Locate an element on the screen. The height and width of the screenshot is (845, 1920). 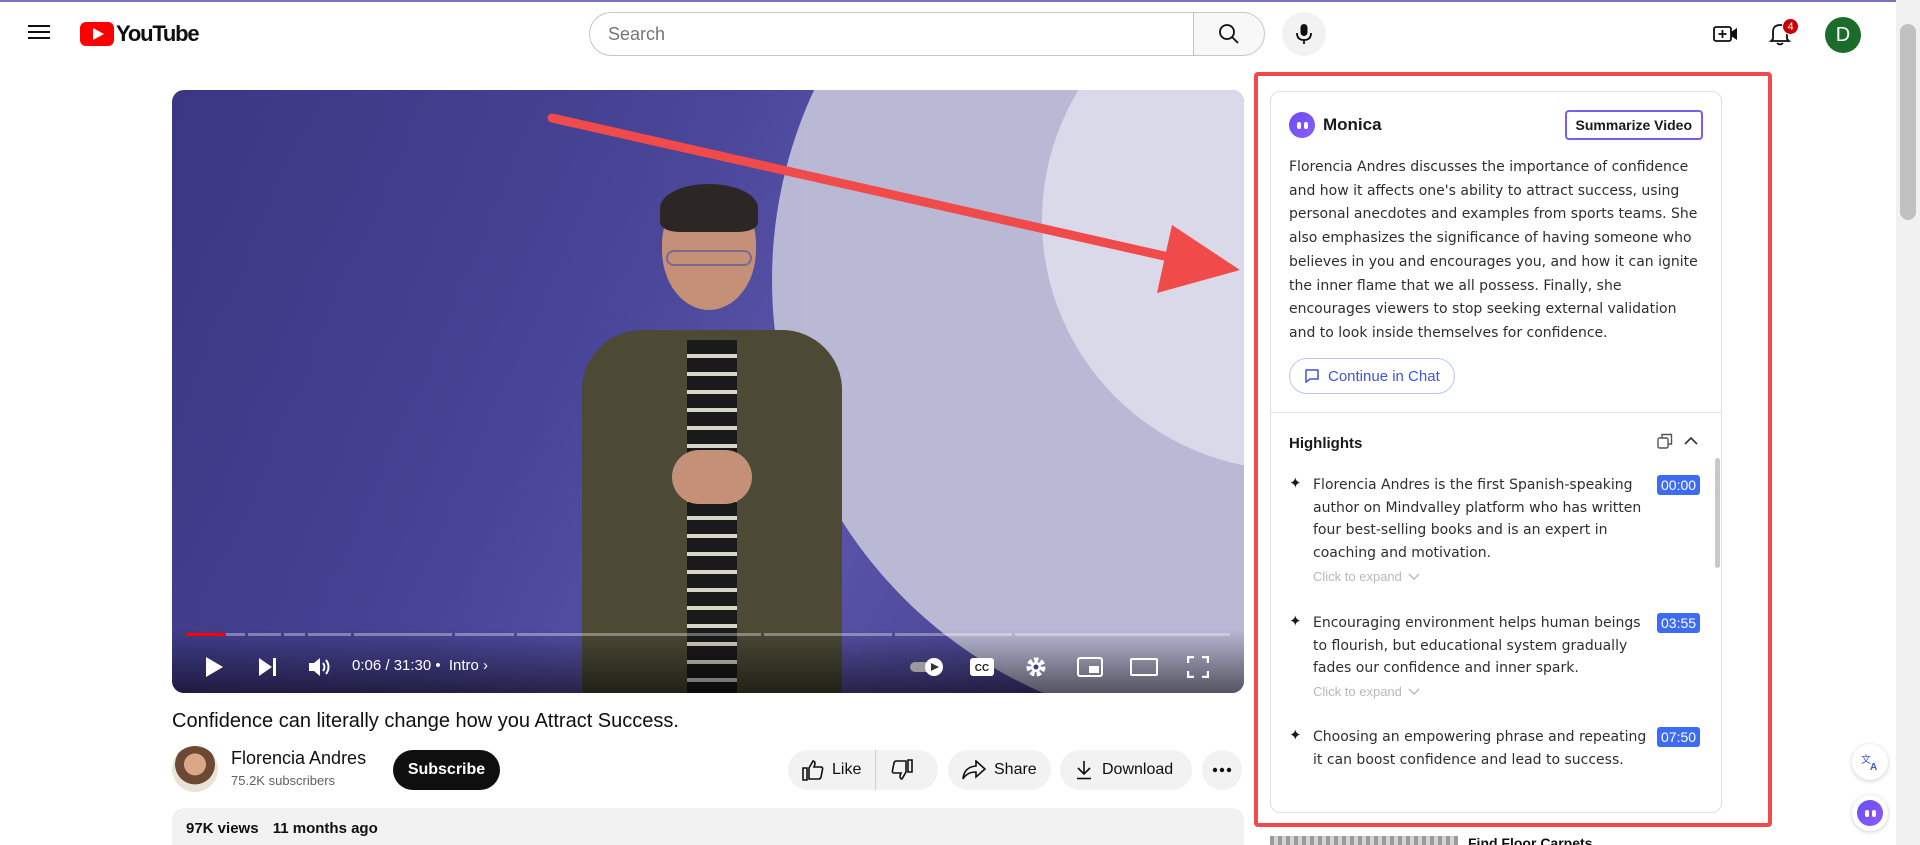
chat-bubble-icon is located at coordinates (1312, 376).